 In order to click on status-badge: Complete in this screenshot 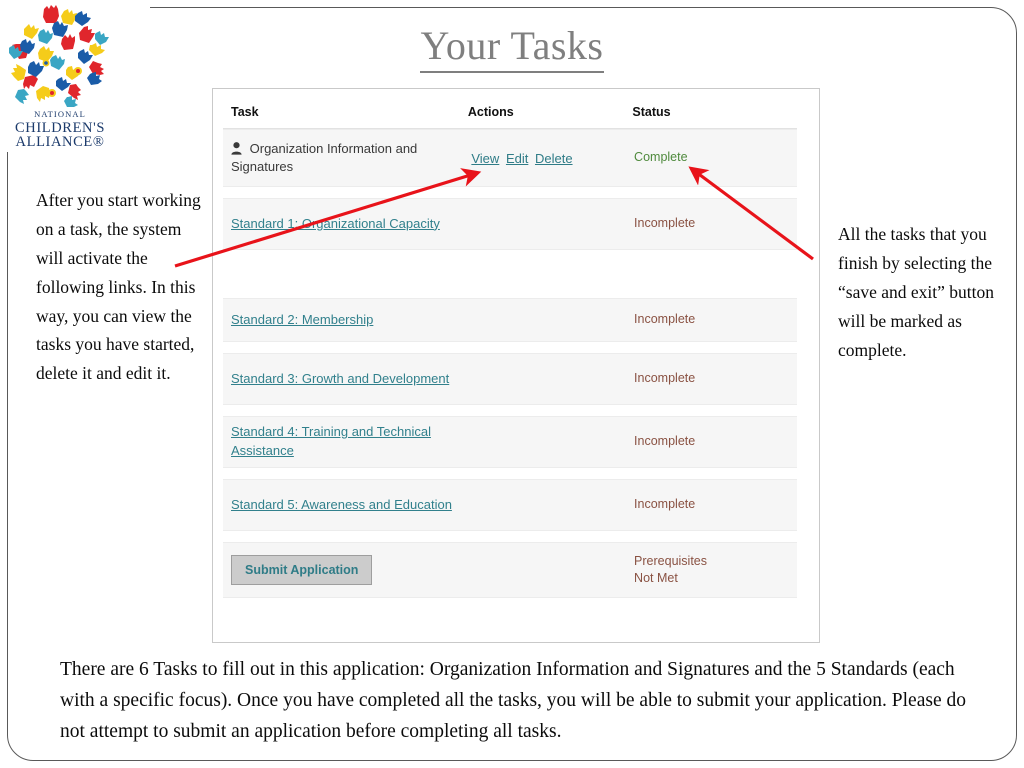, I will do `click(661, 157)`.